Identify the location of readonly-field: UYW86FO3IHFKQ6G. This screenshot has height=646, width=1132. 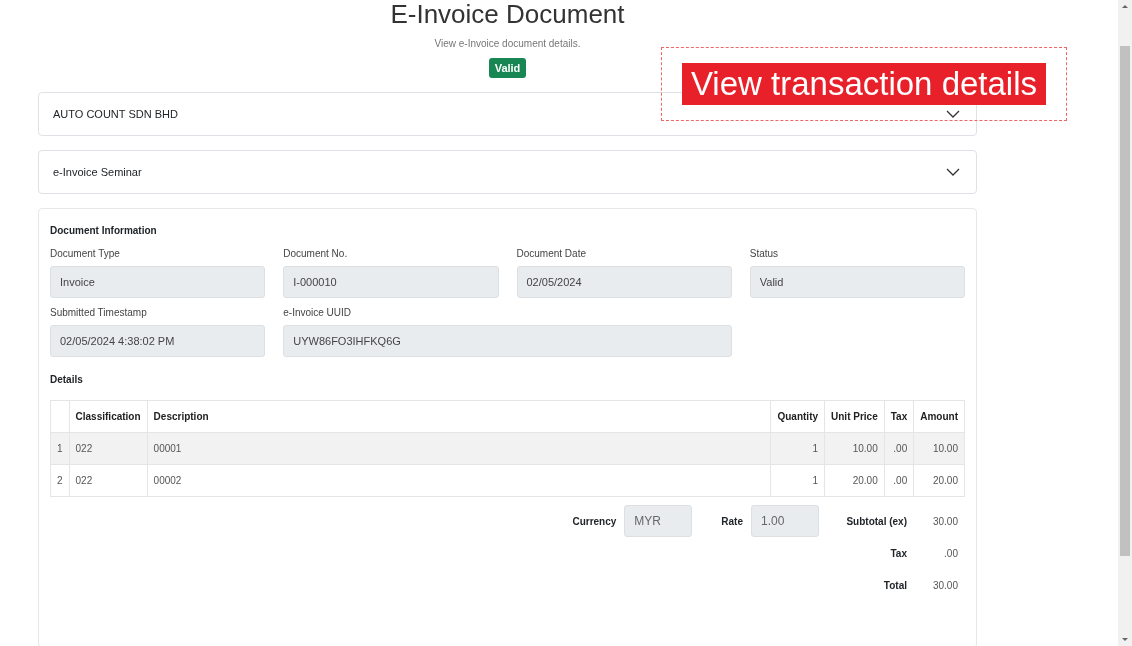
(507, 341).